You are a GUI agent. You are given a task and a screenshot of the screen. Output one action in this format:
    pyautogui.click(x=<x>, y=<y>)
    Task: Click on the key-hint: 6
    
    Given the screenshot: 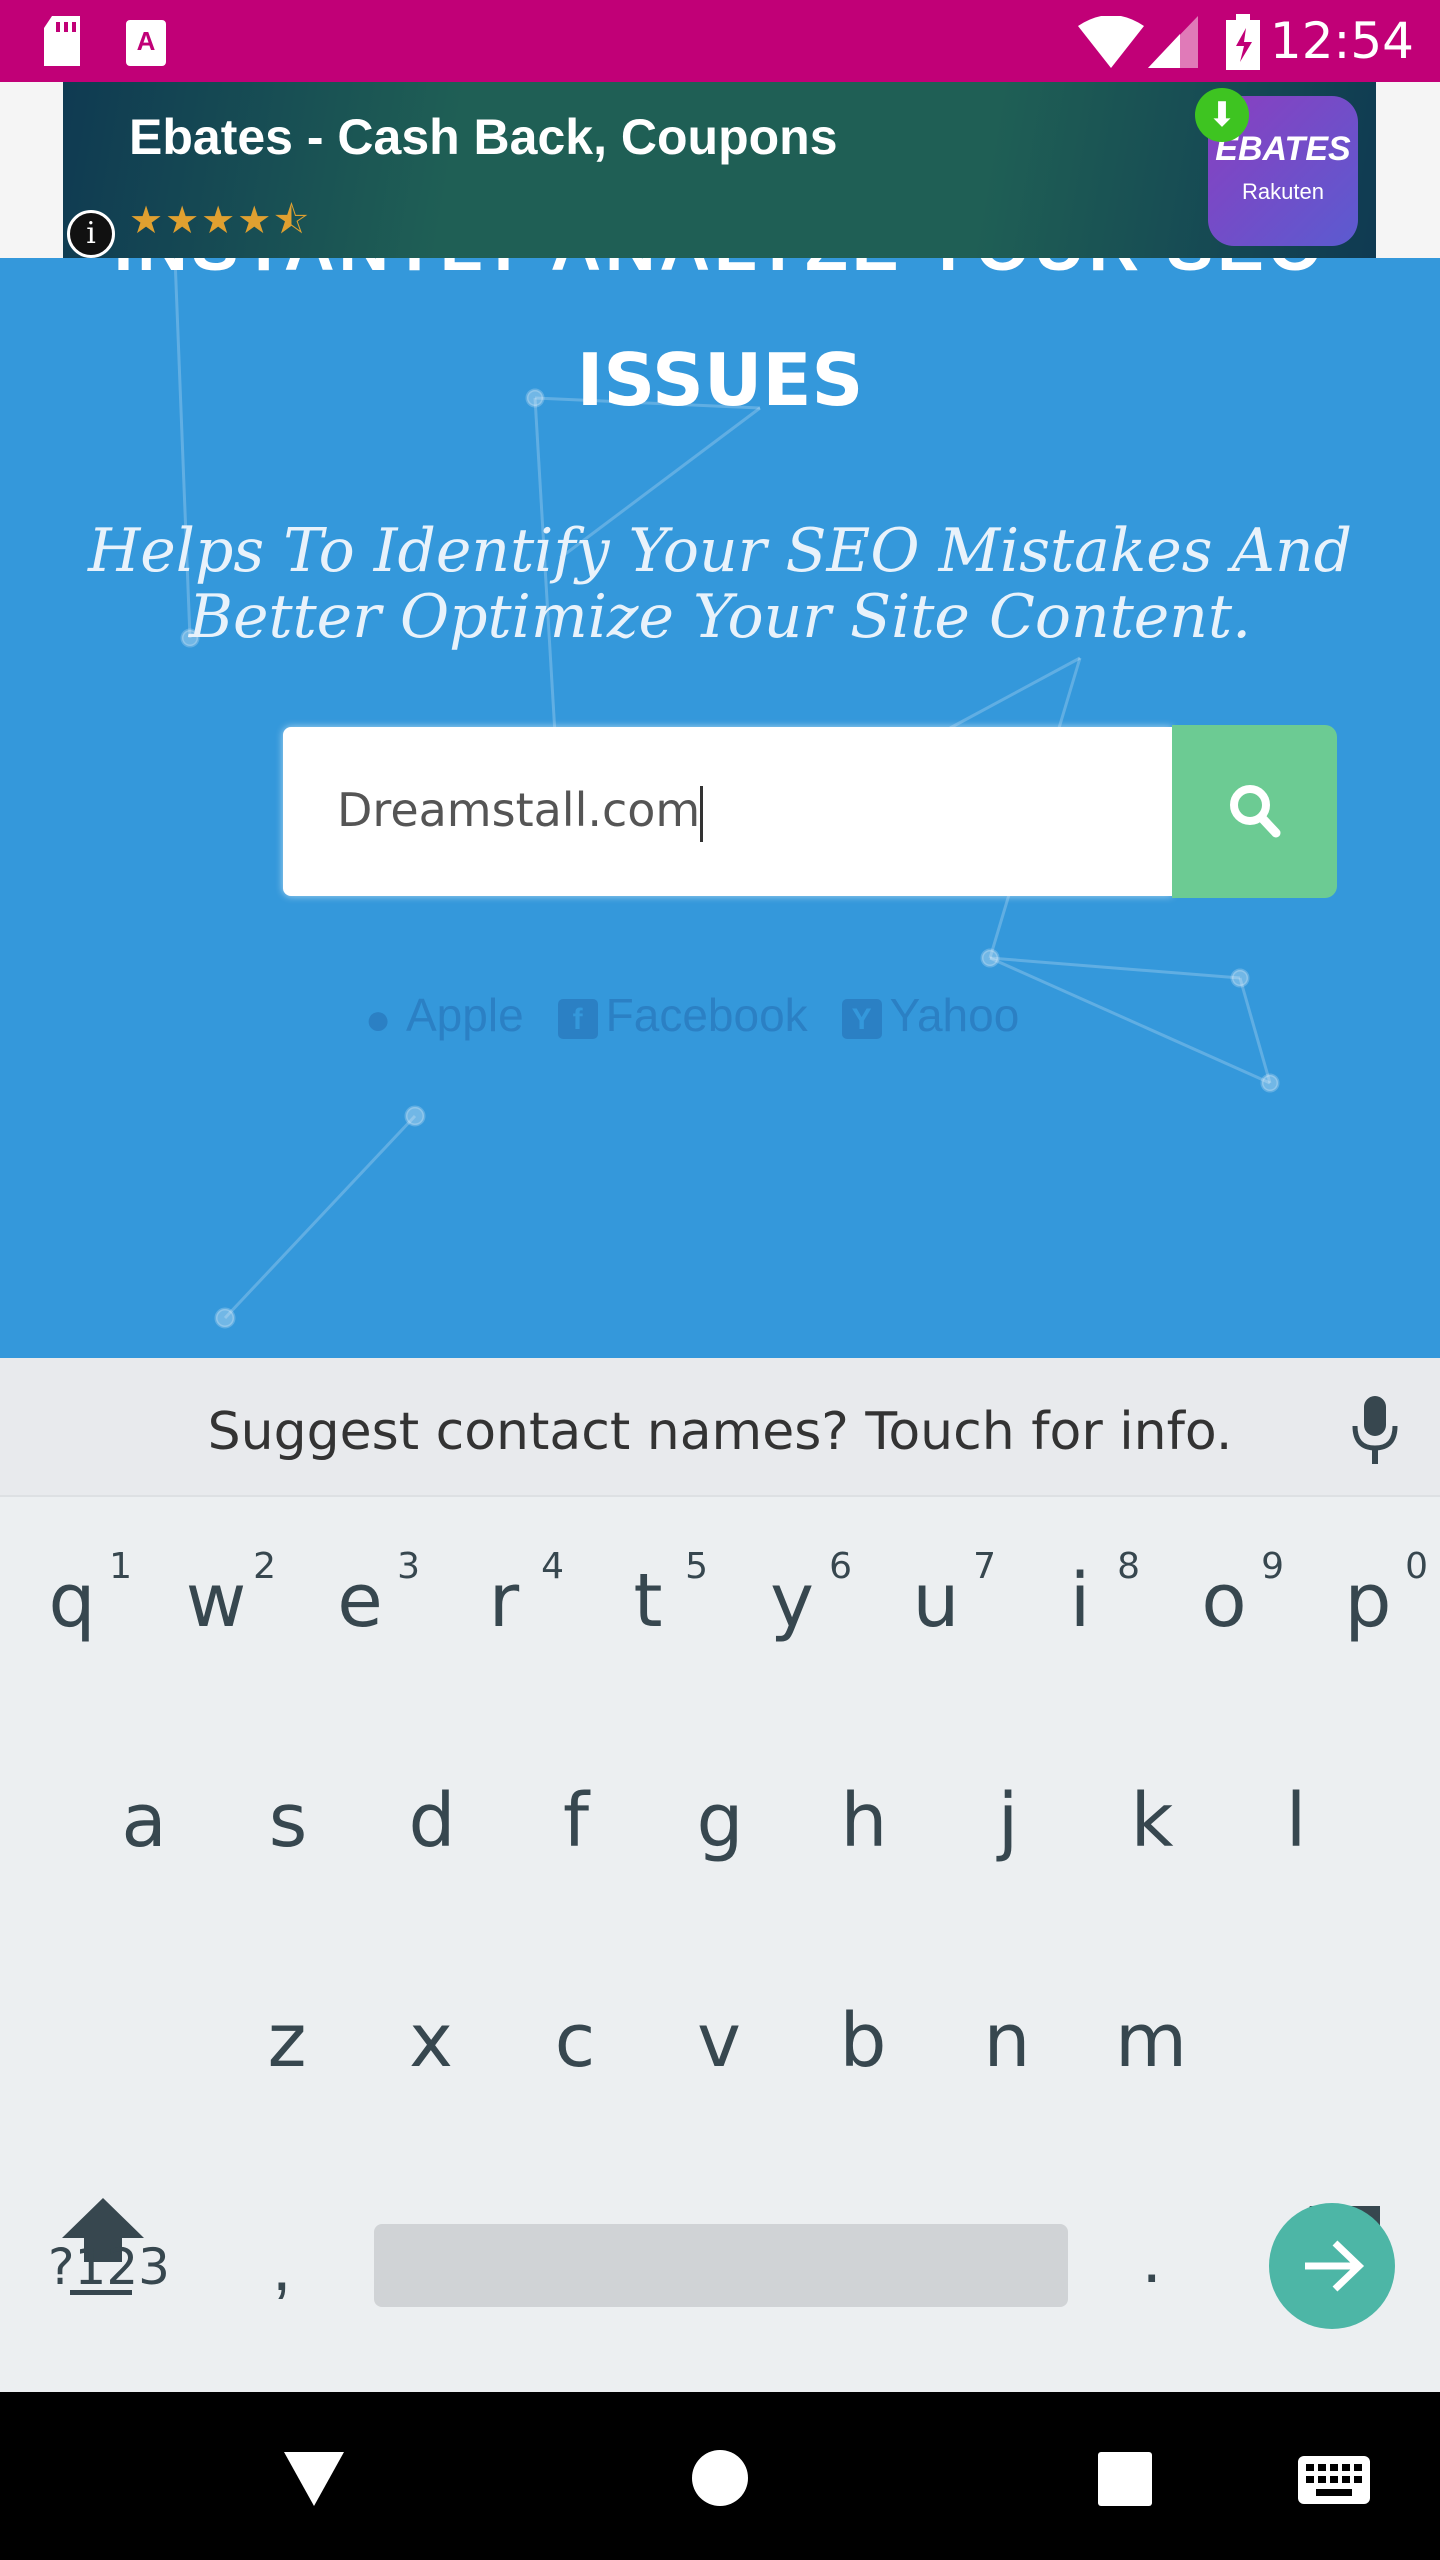 What is the action you would take?
    pyautogui.click(x=840, y=1566)
    